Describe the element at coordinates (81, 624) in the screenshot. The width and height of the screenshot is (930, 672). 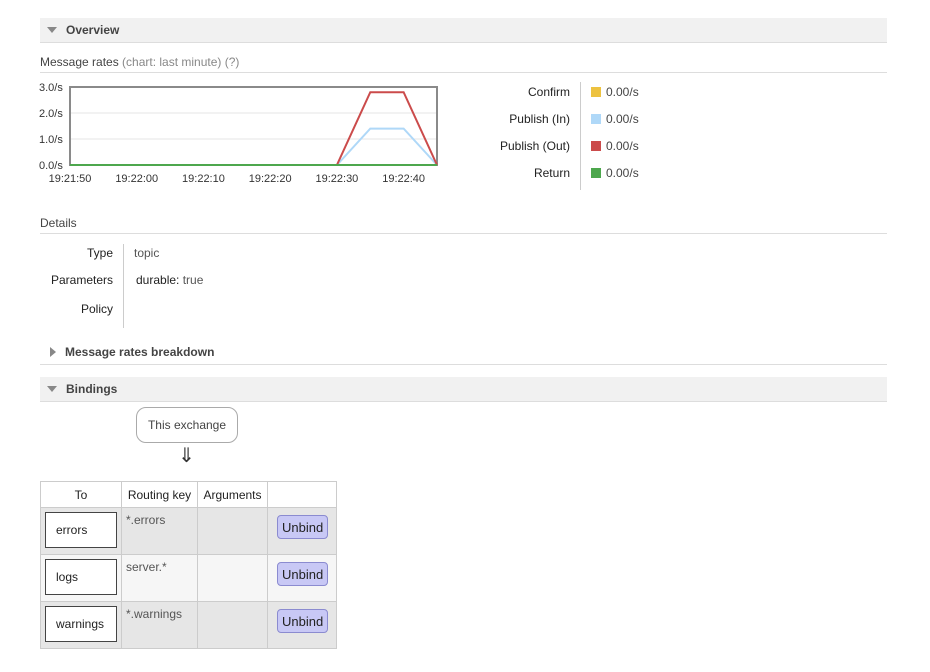
I see `destination-queue-link: warnings` at that location.